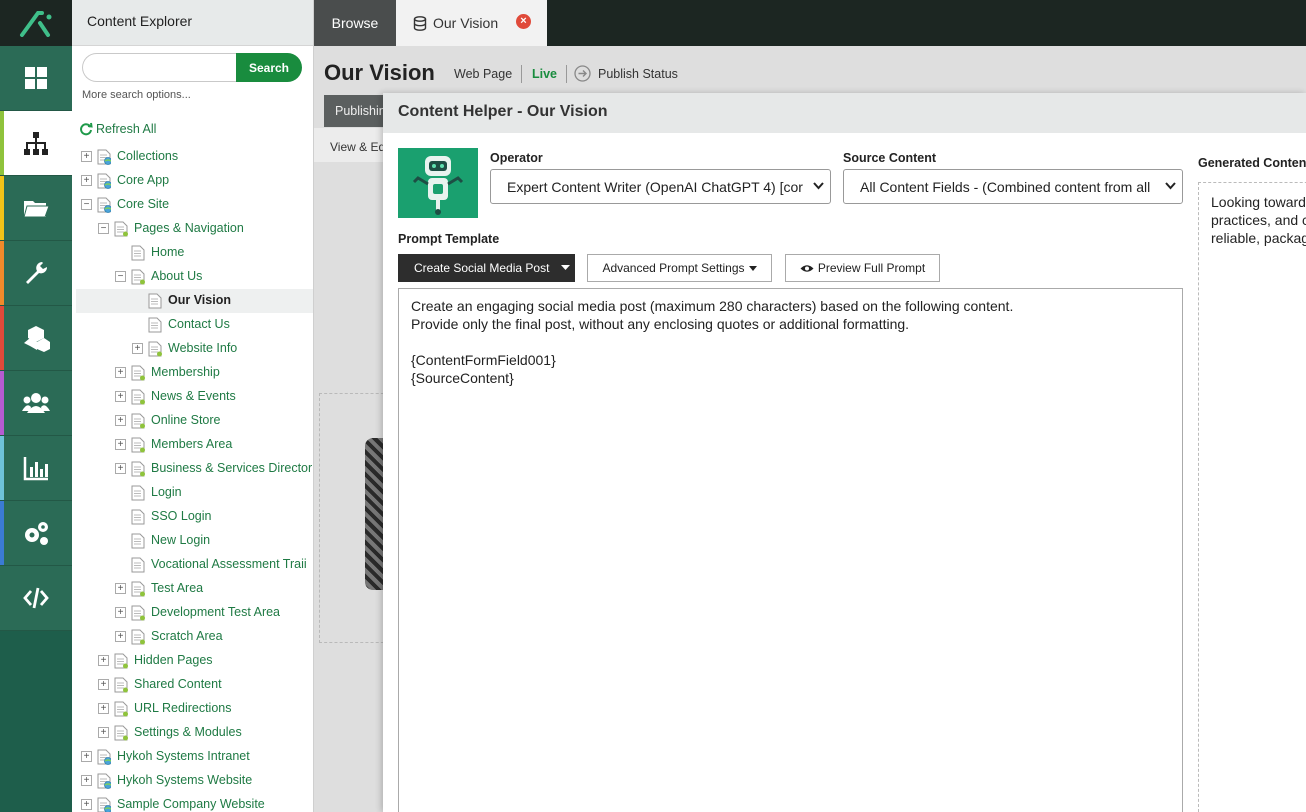  I want to click on tree-node: + Hykoh Systems Intranet, so click(192, 757).